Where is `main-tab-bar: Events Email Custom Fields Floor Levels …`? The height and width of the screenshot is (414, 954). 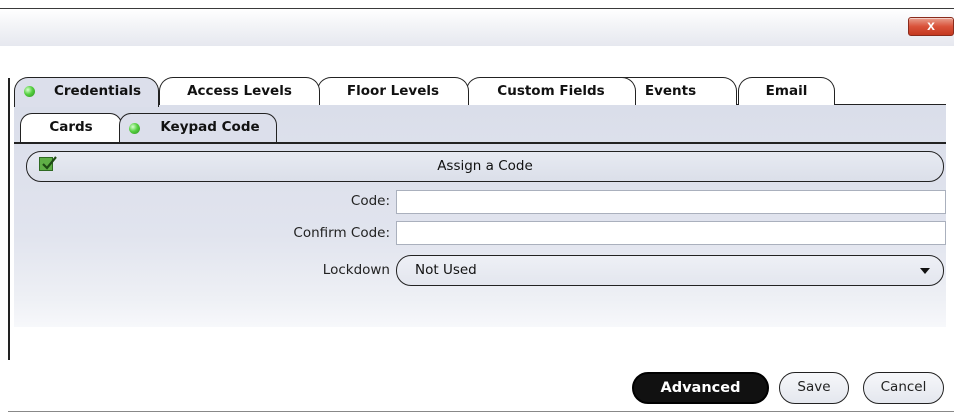 main-tab-bar: Events Email Custom Fields Floor Levels … is located at coordinates (480, 91).